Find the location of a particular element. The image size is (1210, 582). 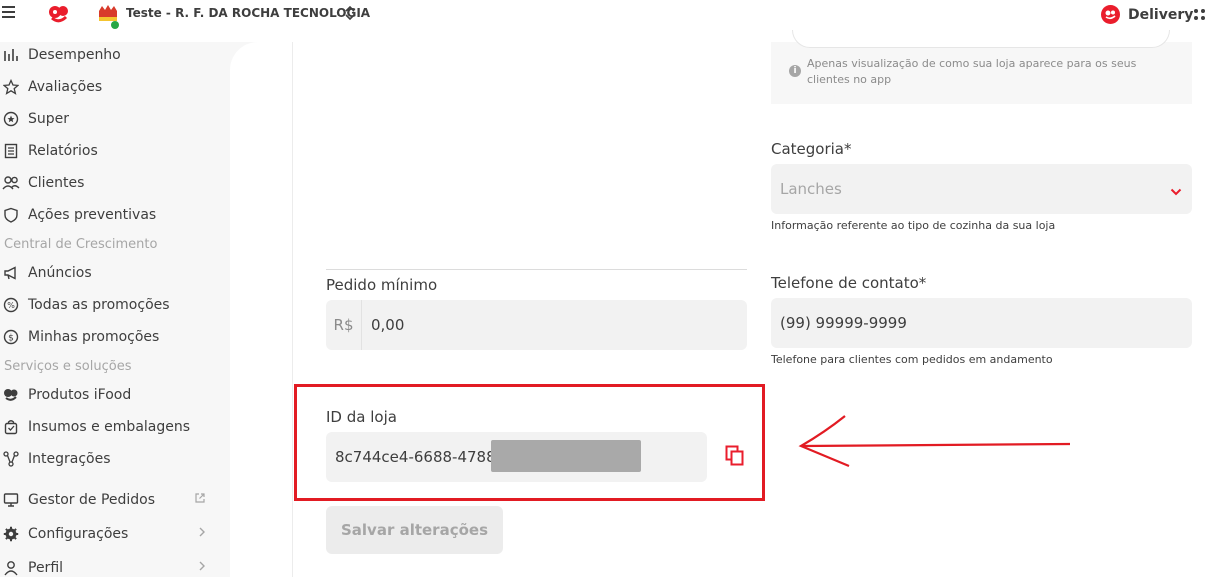

sidebar-item-acoes-preventivas: Ações preventivas is located at coordinates (110, 215).